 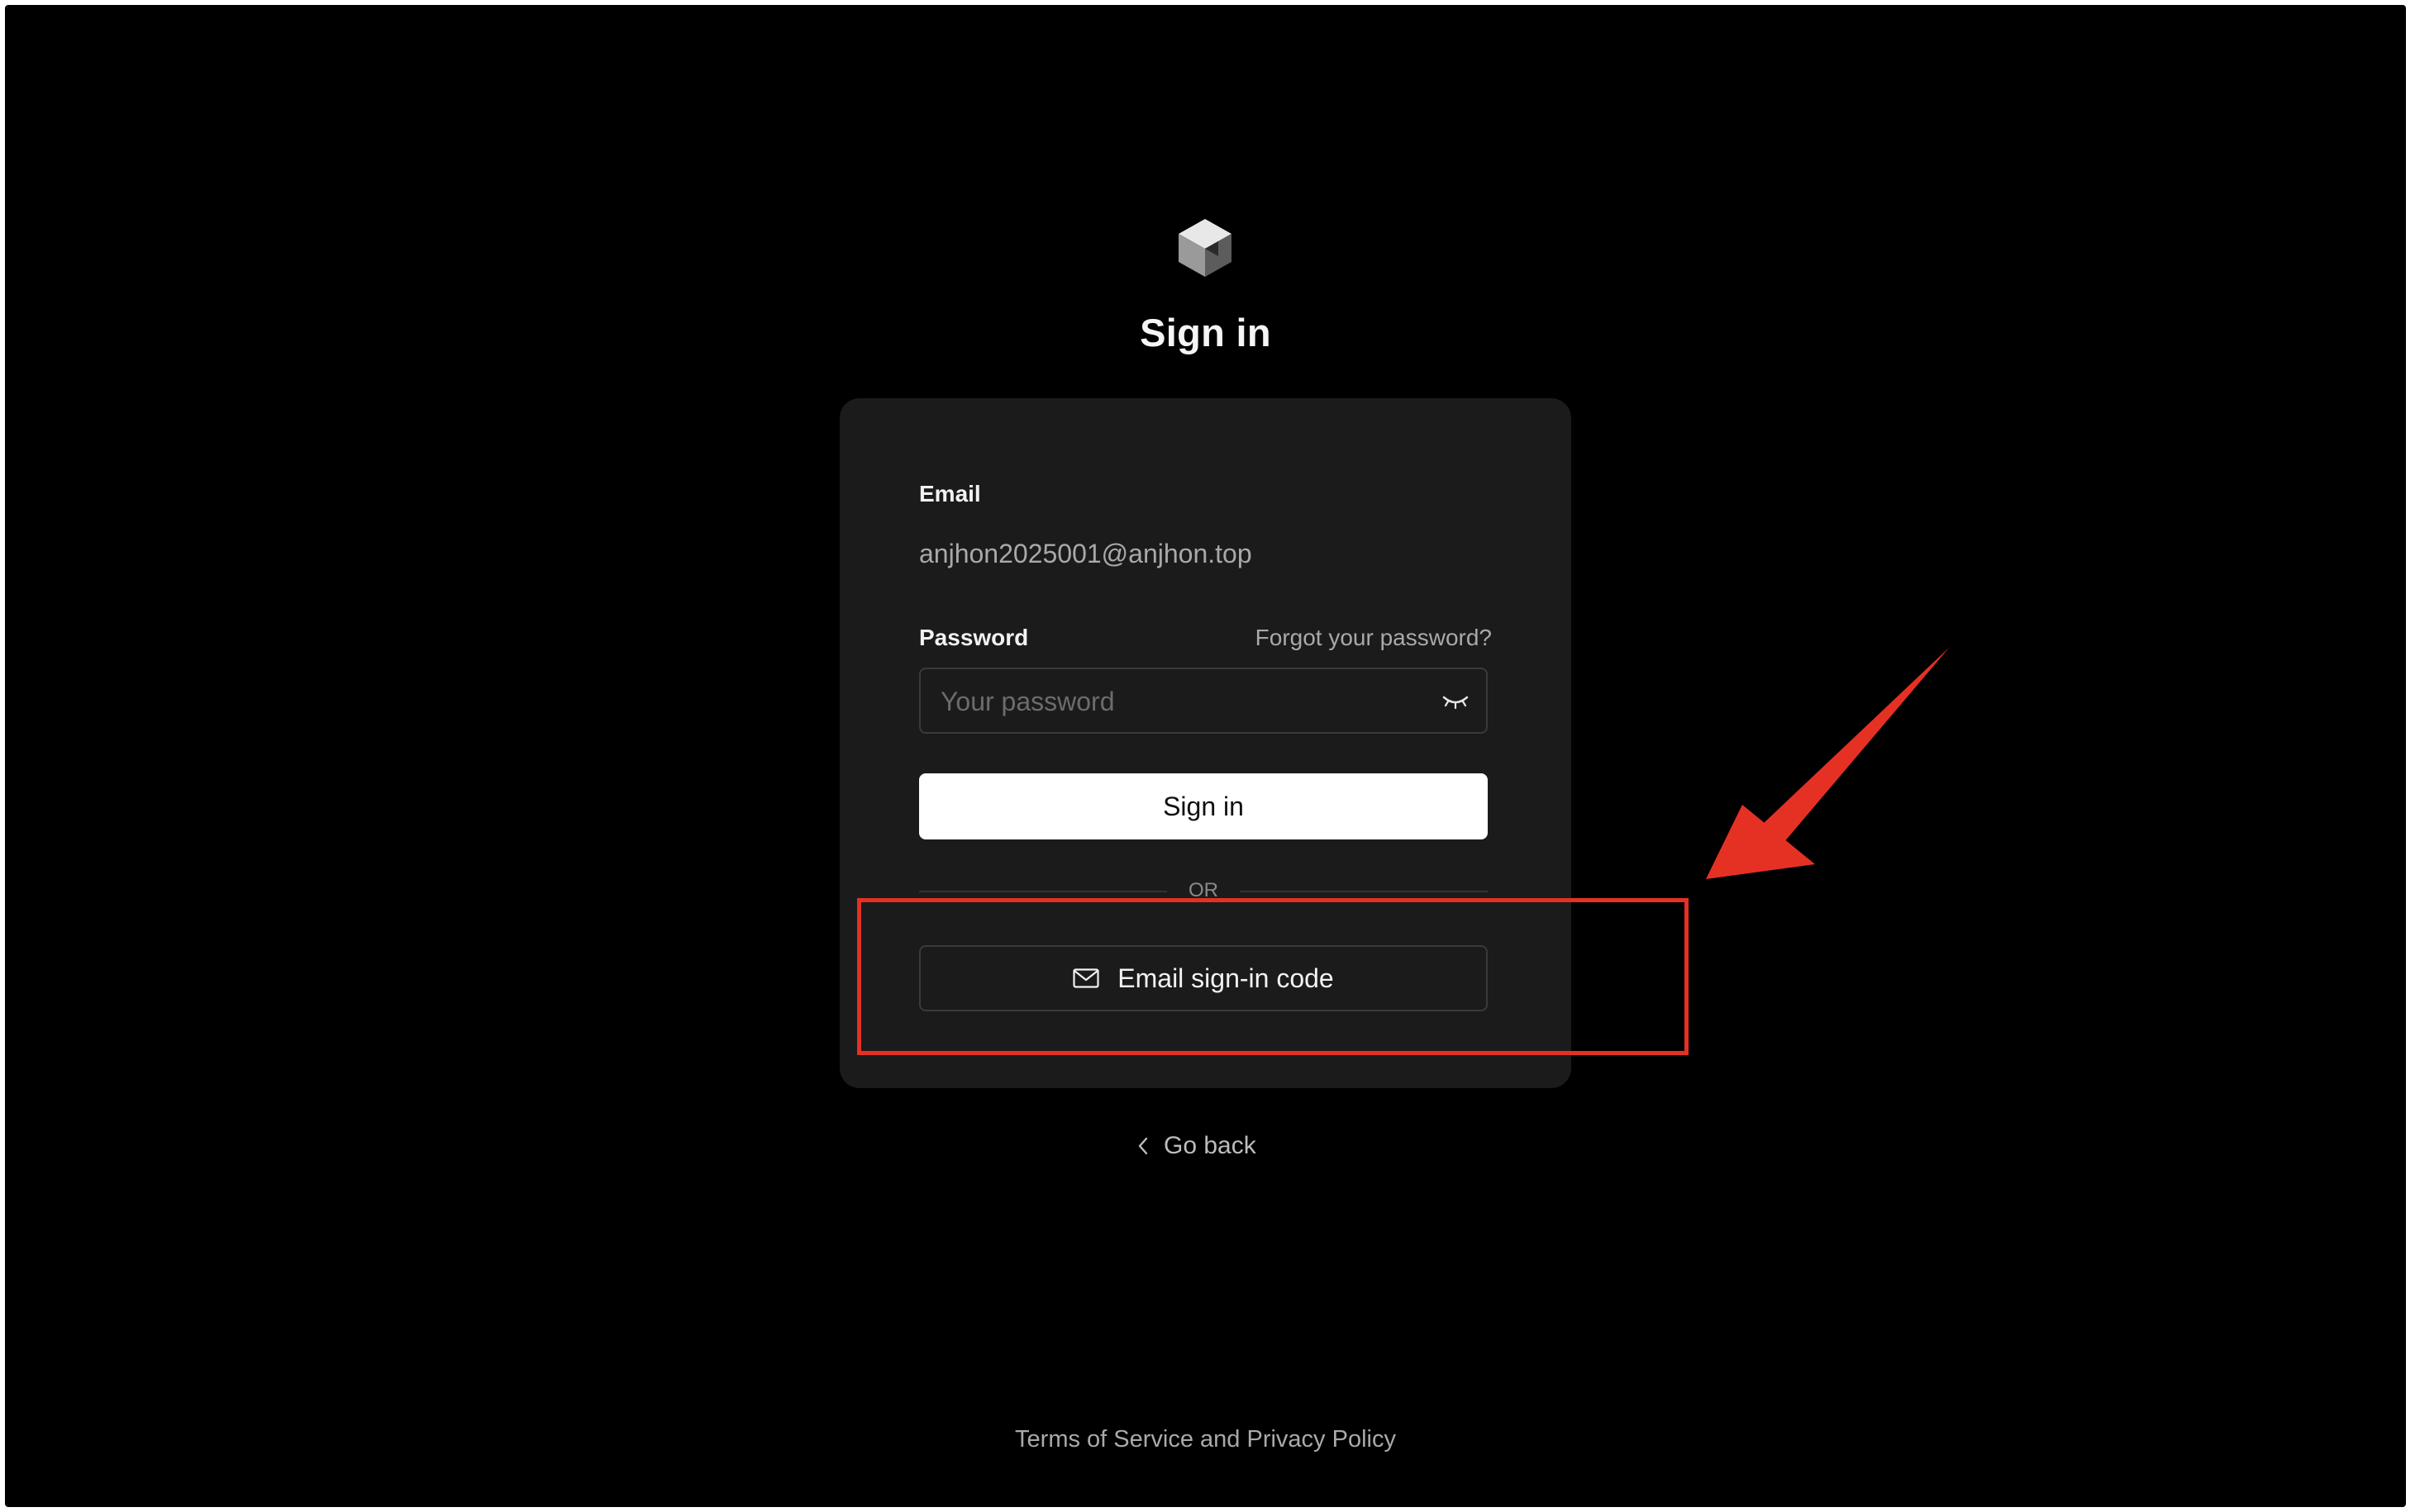 I want to click on go-back-label: Go back, so click(x=1210, y=1145).